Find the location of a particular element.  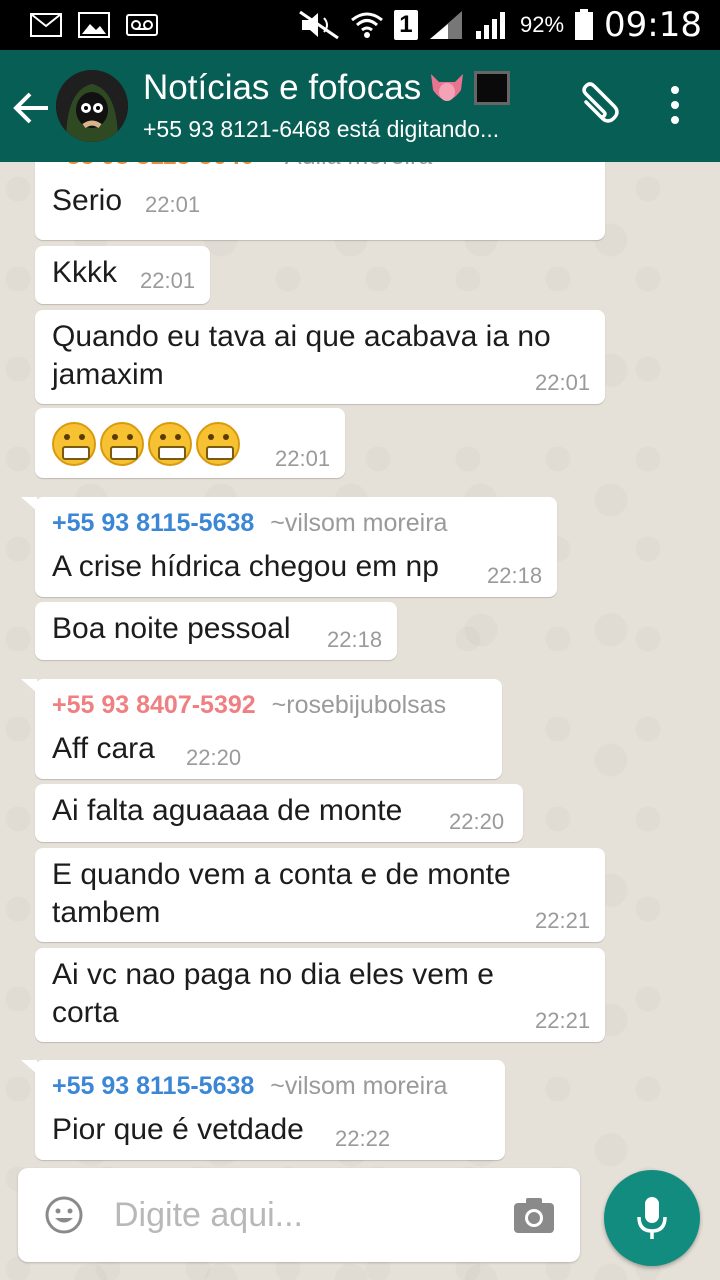

message-text-line-2: jamaxim is located at coordinates (108, 374).